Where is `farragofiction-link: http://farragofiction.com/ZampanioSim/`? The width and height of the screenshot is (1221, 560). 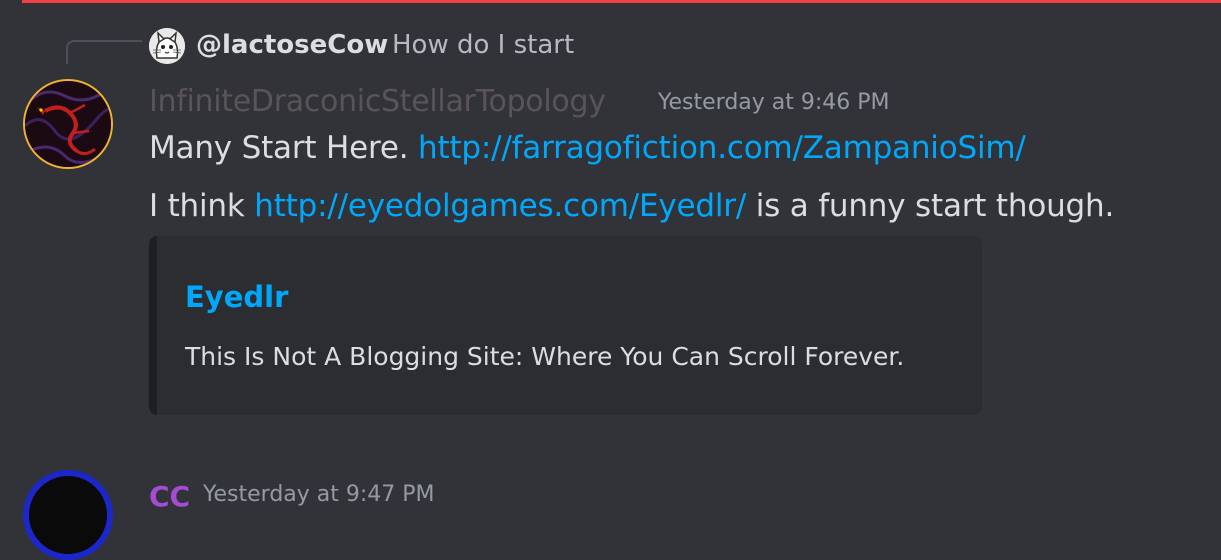 farragofiction-link: http://farragofiction.com/ZampanioSim/ is located at coordinates (722, 148).